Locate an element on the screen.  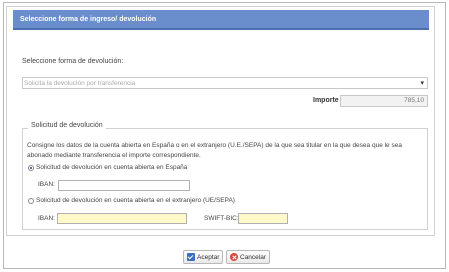
solicitud-legend: Solicitud de devolución is located at coordinates (67, 125).